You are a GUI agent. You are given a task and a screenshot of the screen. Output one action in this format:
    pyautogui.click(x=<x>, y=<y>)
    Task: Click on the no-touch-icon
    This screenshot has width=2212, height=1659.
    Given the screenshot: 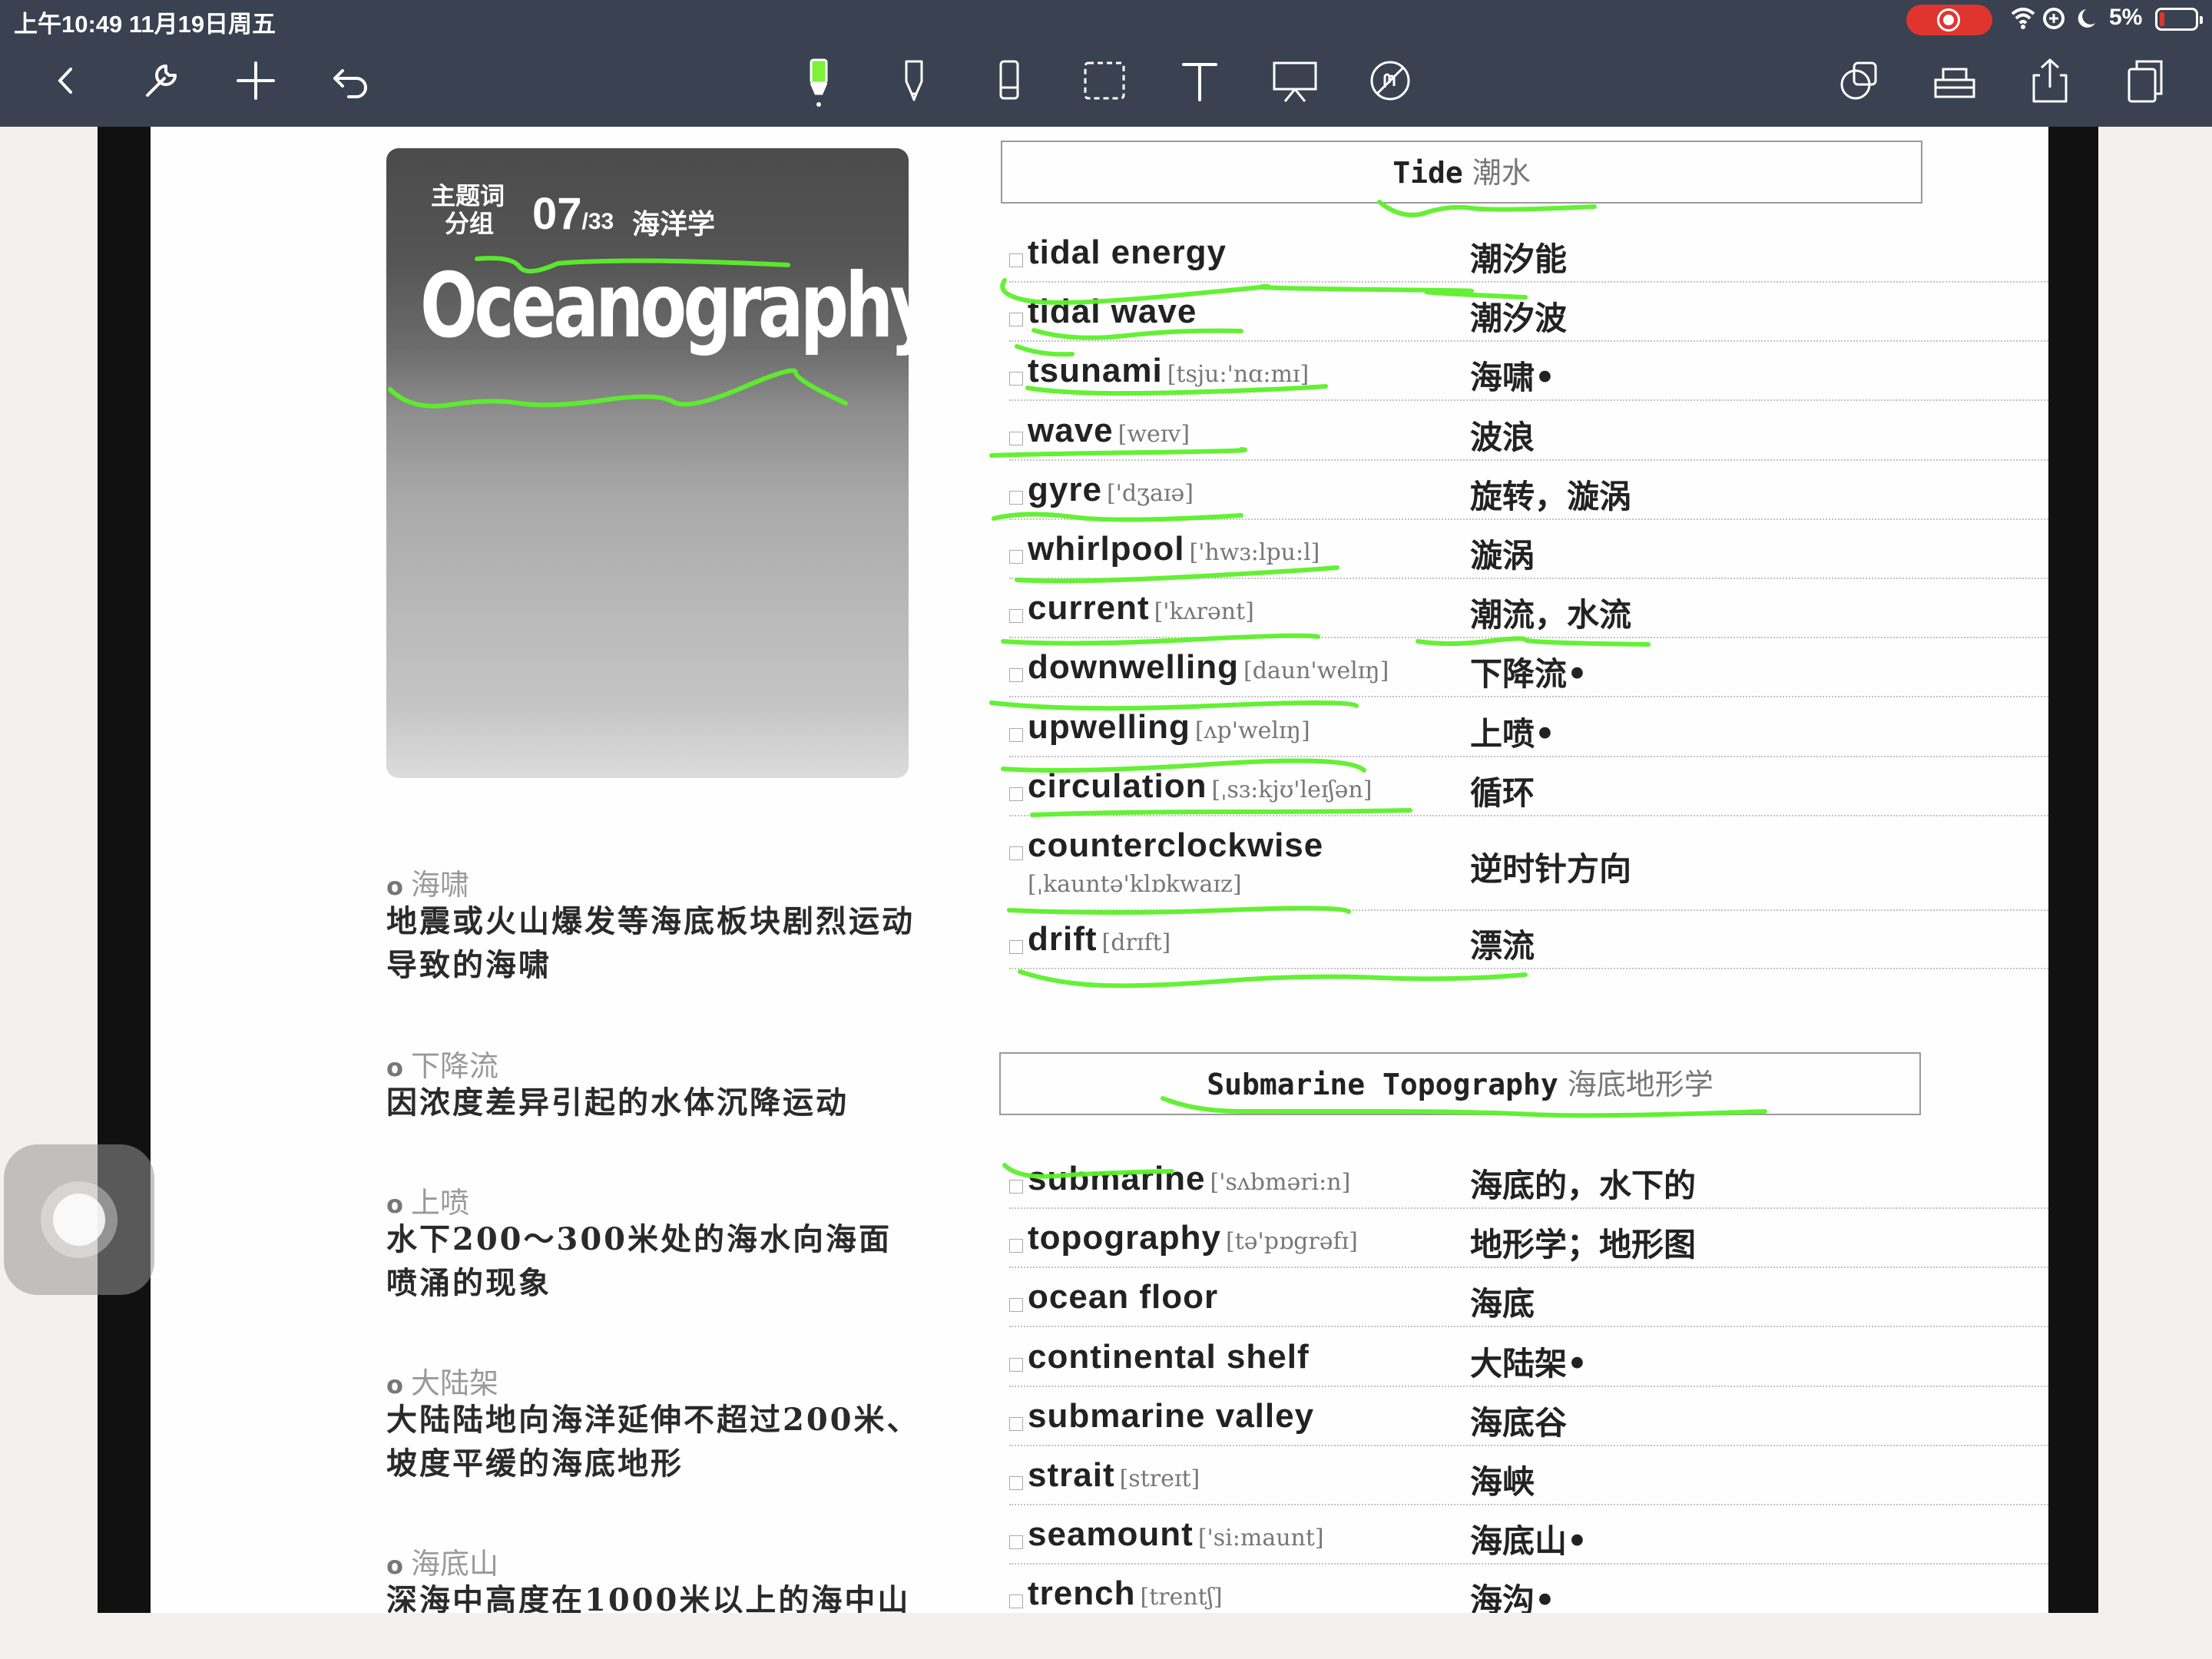 What is the action you would take?
    pyautogui.click(x=1390, y=81)
    